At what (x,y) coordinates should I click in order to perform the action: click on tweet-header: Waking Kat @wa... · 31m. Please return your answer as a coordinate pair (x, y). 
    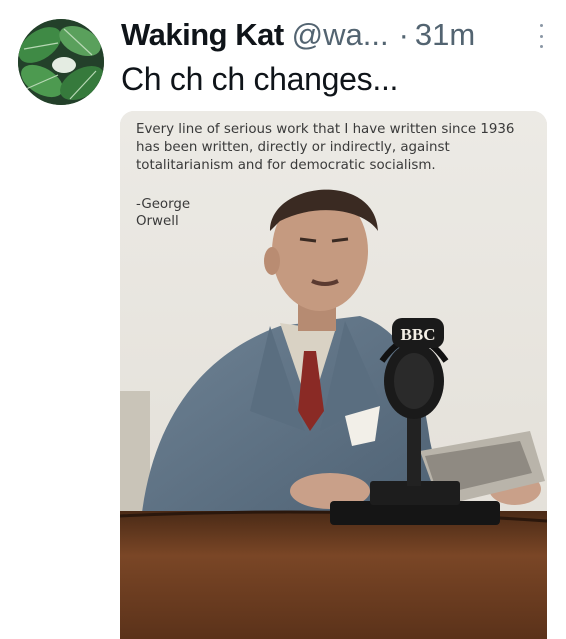
    Looking at the image, I should click on (333, 35).